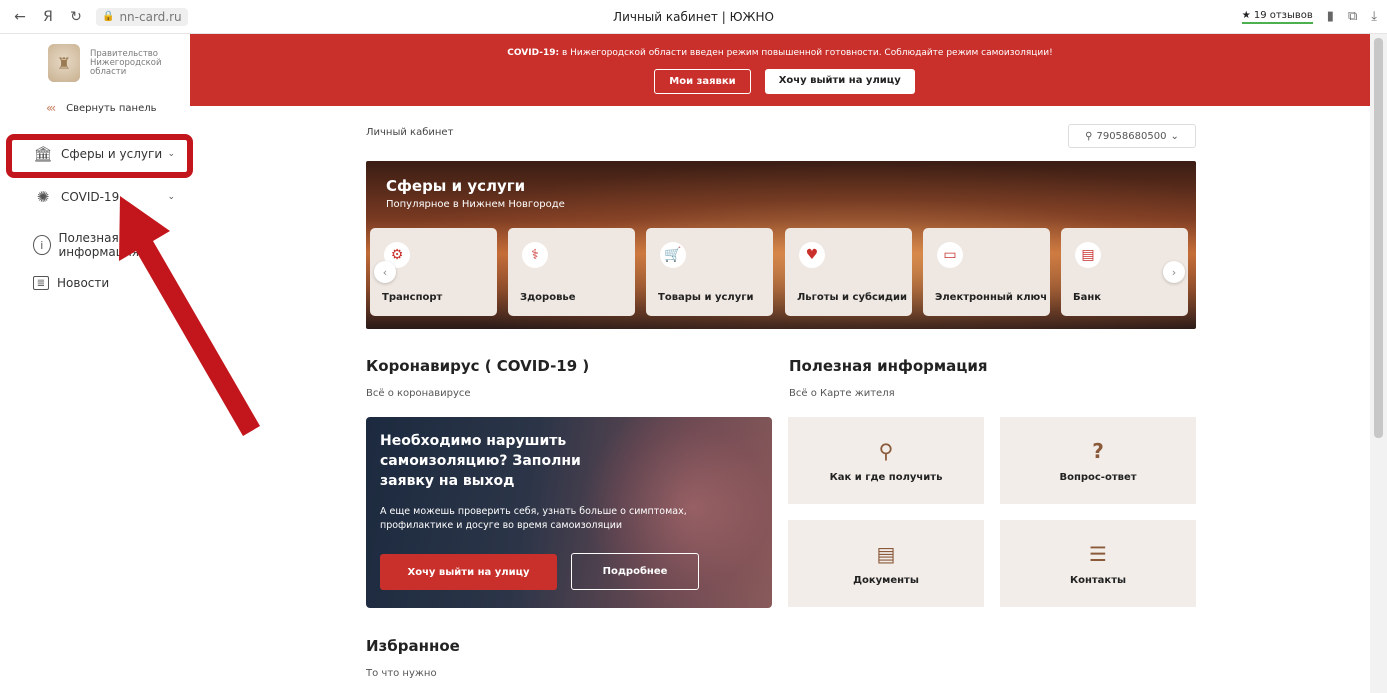  I want to click on sidebar-item-label: Полезная информация, so click(98, 245).